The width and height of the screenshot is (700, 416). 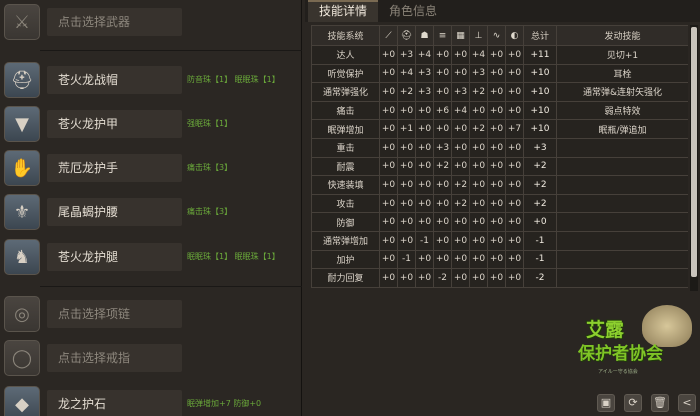 What do you see at coordinates (22, 358) in the screenshot?
I see `ring-icon: ◯` at bounding box center [22, 358].